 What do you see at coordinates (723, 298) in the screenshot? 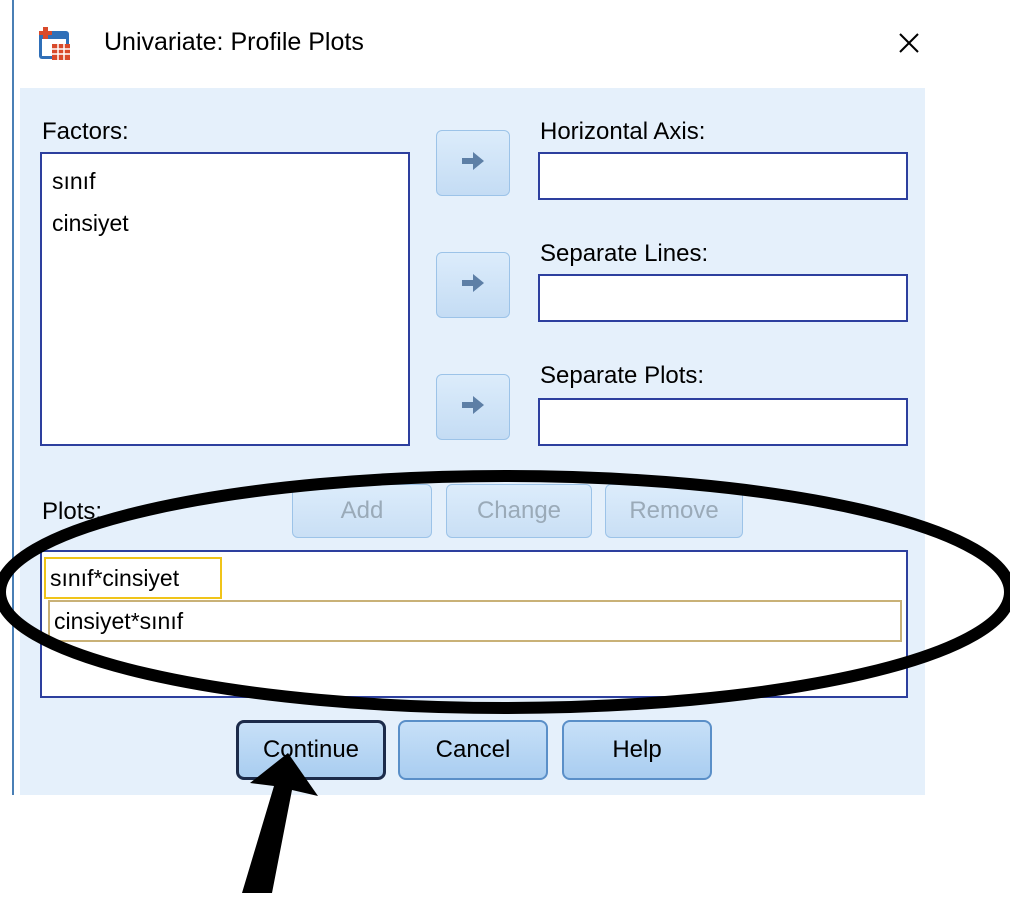
I see `separate-lines-field` at bounding box center [723, 298].